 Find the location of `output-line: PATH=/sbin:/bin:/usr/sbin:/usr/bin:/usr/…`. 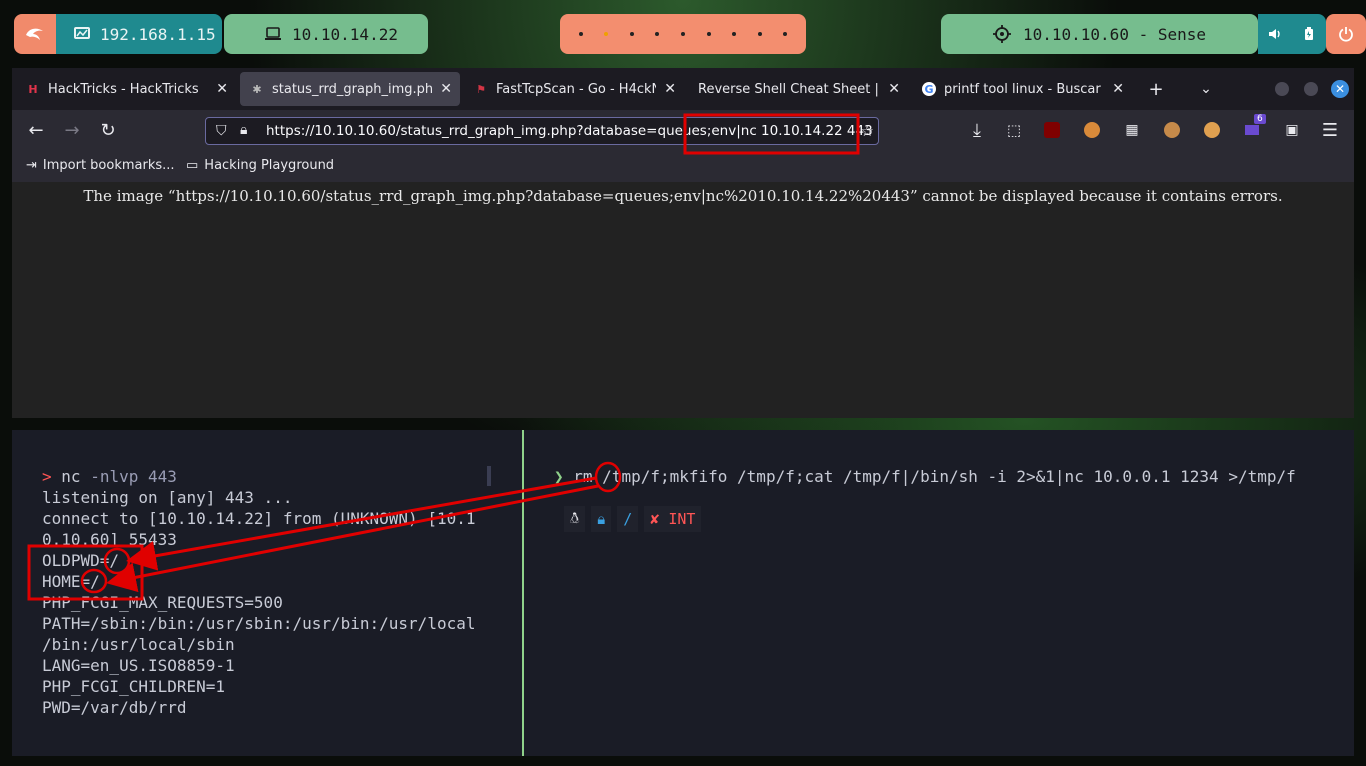

output-line: PATH=/sbin:/bin:/usr/sbin:/usr/bin:/usr/… is located at coordinates (259, 623).